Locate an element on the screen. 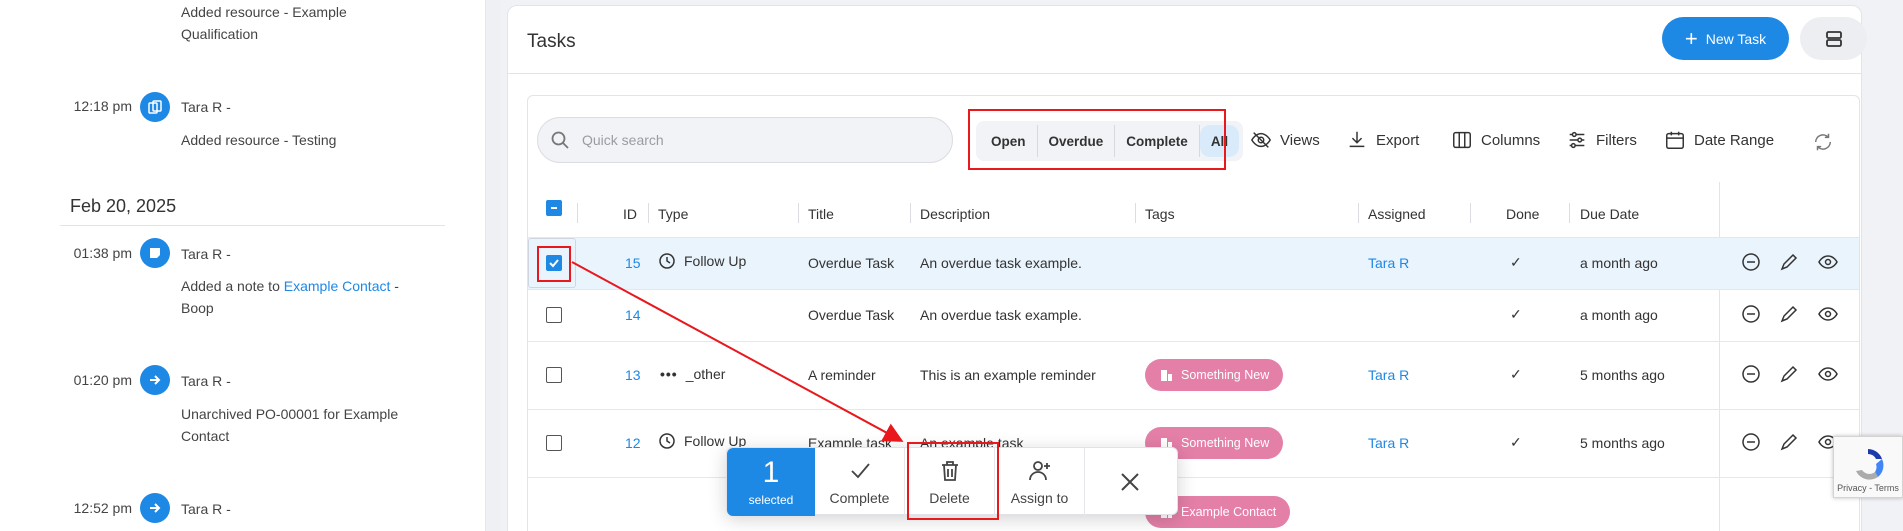 This screenshot has width=1903, height=531. task-id: 13 is located at coordinates (633, 375).